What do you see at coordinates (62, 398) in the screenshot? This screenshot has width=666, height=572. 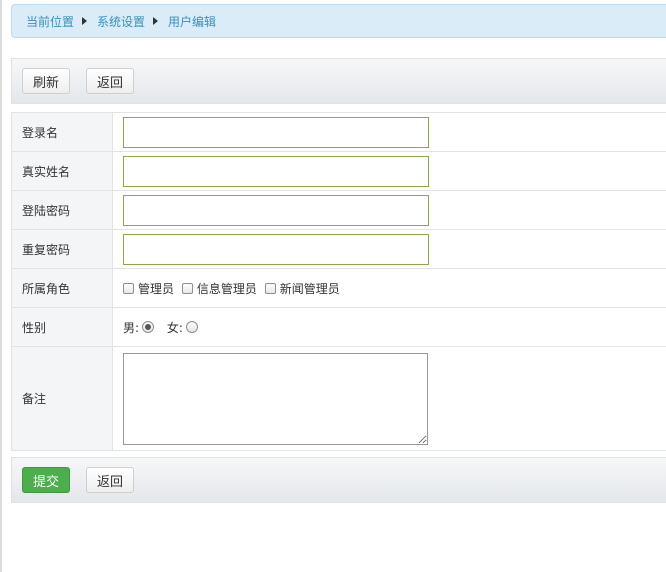 I see `note-label: 备注` at bounding box center [62, 398].